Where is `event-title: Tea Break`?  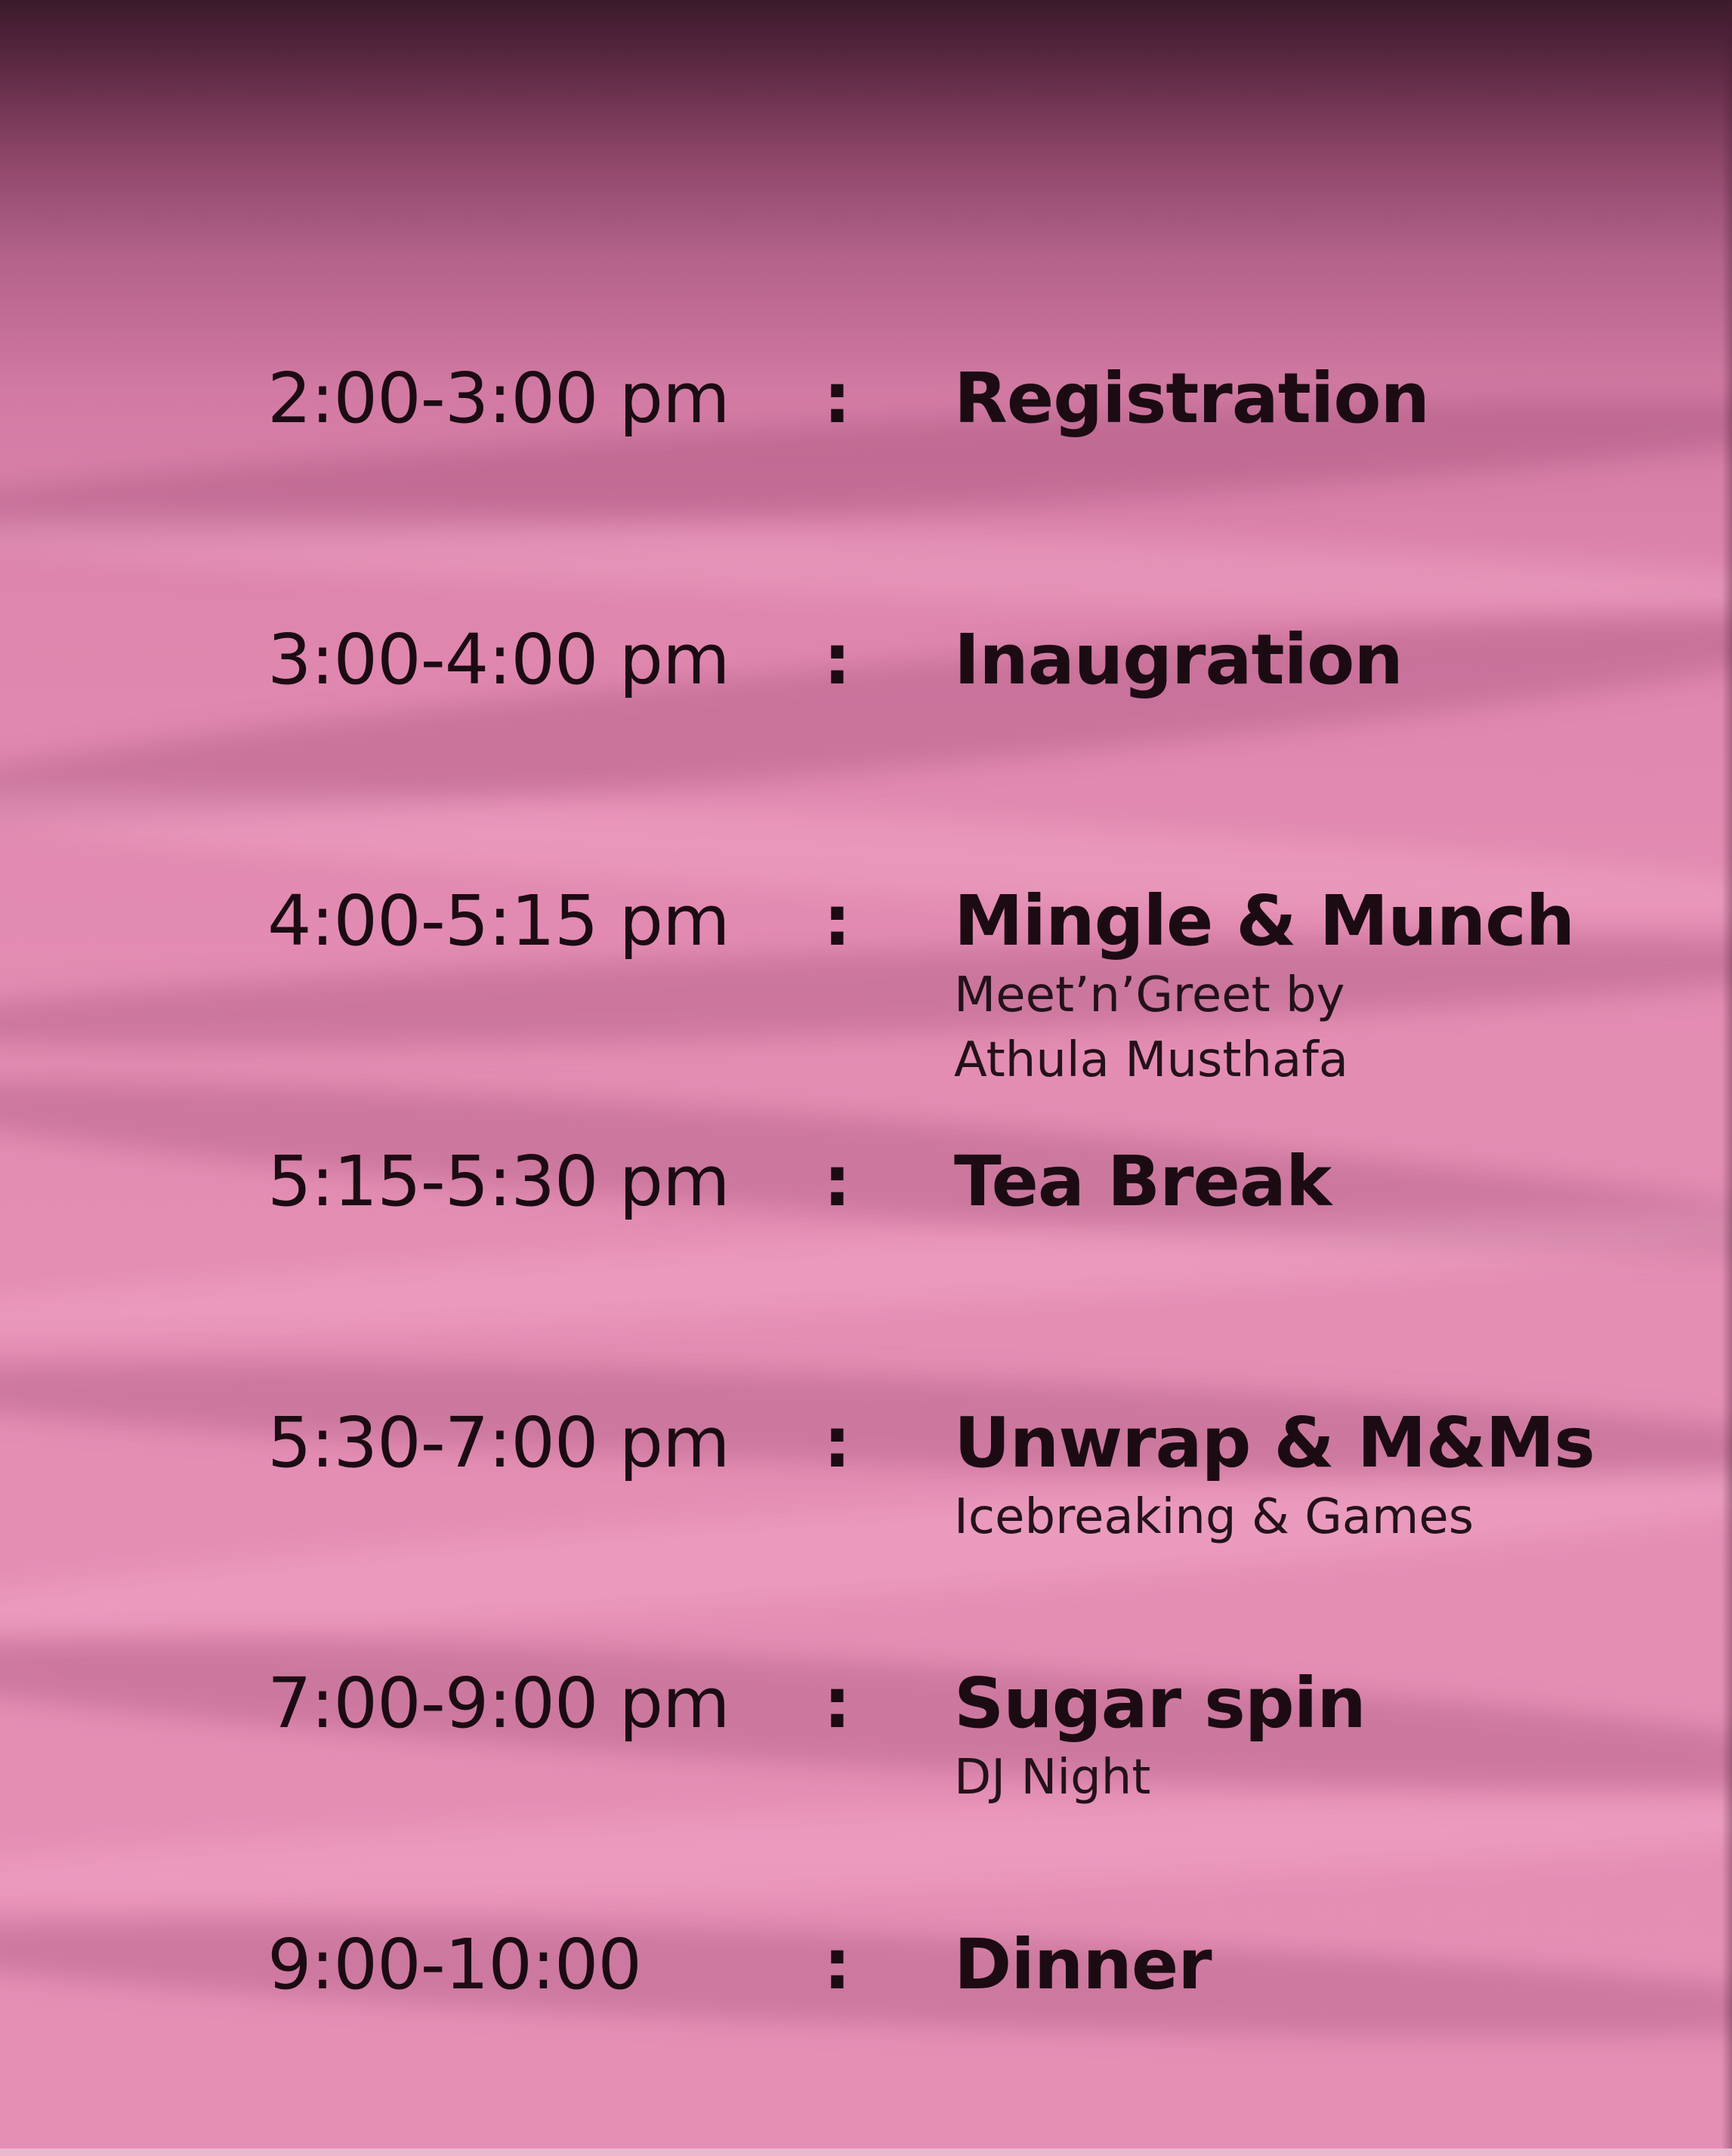
event-title: Tea Break is located at coordinates (1143, 1181).